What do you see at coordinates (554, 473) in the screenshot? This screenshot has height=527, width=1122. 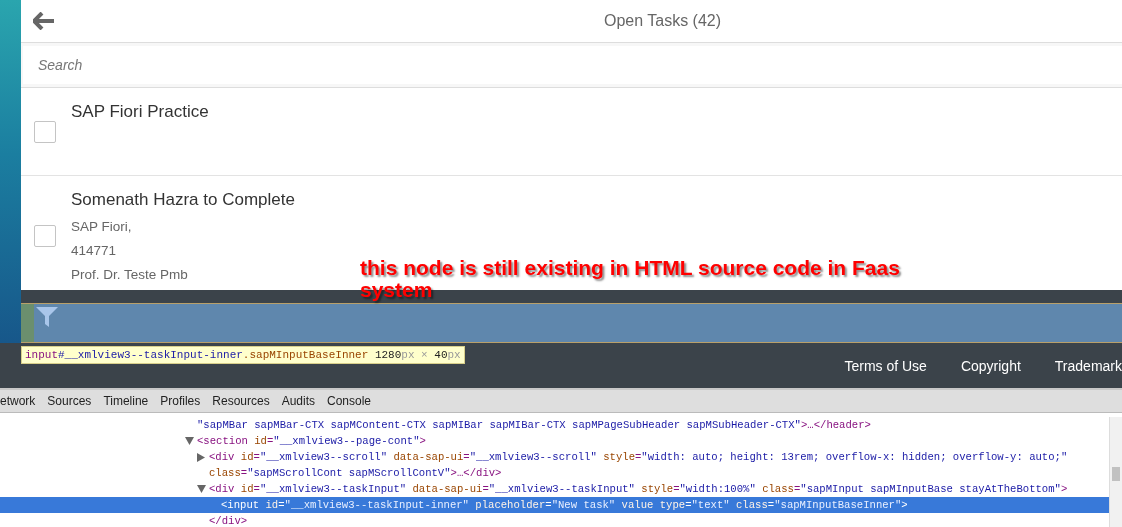 I see `code-line: class="sapMScrollCont sapMScrollContV">…</div>` at bounding box center [554, 473].